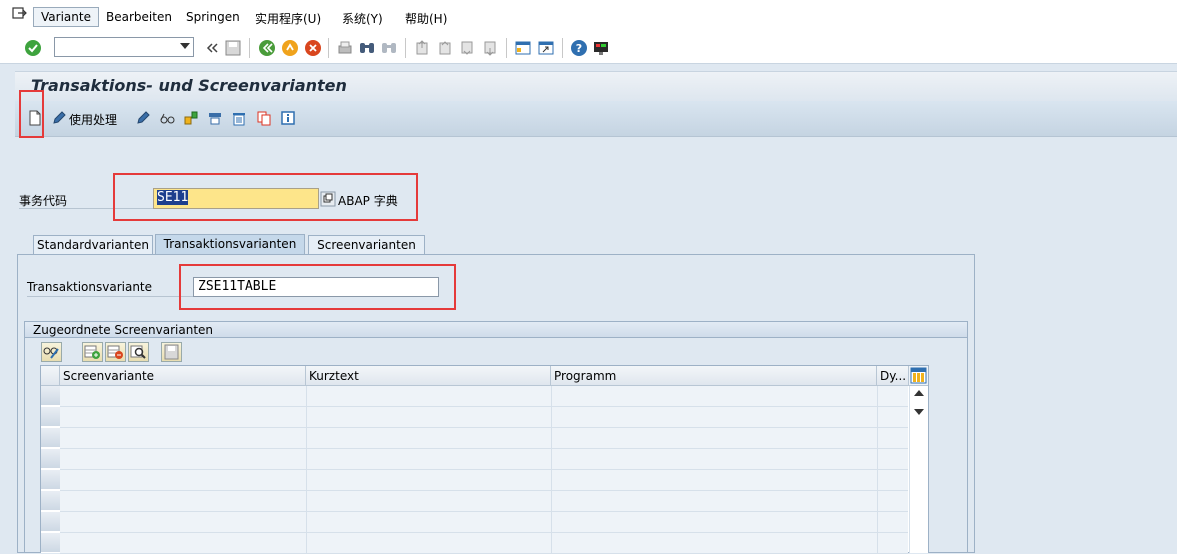 The image size is (1177, 554). What do you see at coordinates (124, 47) in the screenshot?
I see `command-field` at bounding box center [124, 47].